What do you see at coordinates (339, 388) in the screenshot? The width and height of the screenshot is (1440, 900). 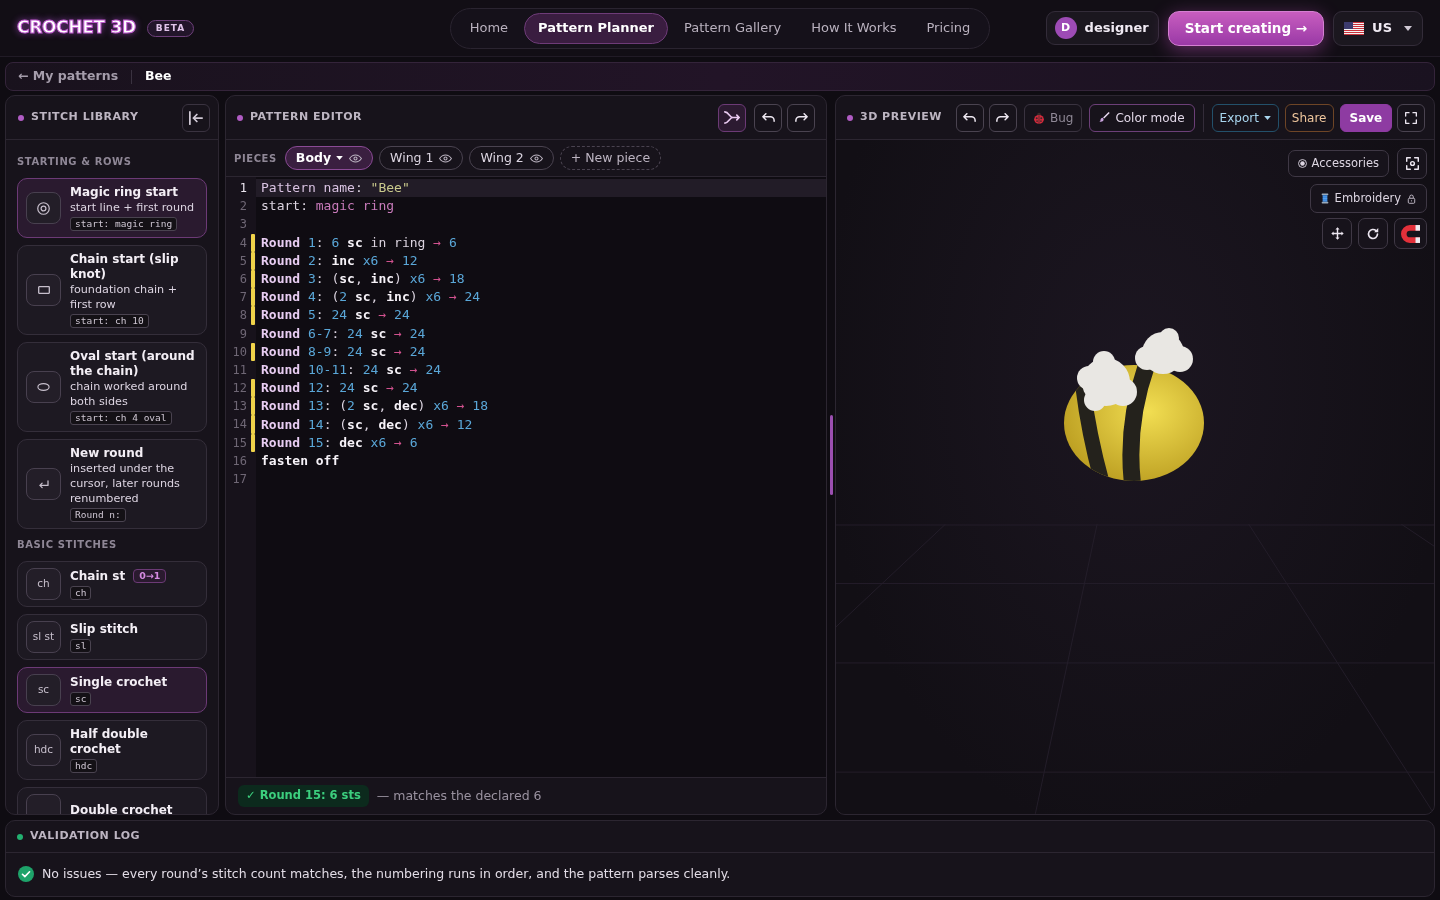 I see `code-line: Round 12: 24 sc → 24` at bounding box center [339, 388].